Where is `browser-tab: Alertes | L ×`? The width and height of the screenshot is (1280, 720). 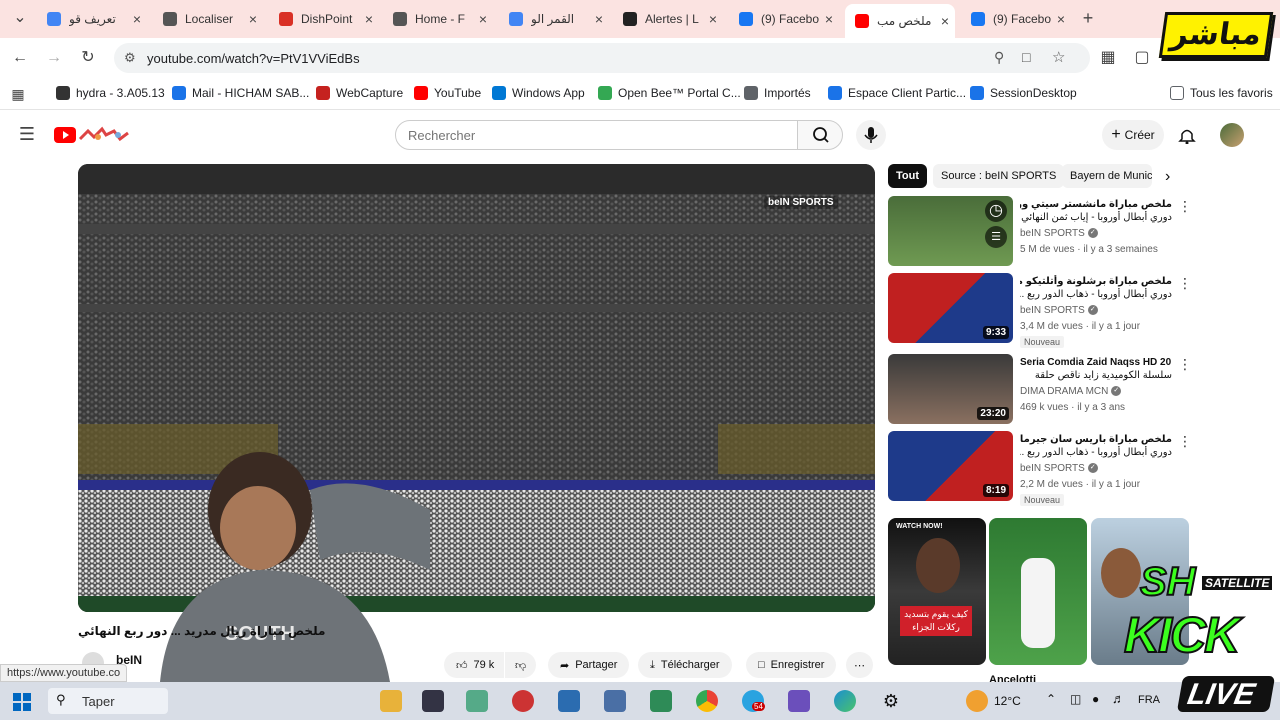
browser-tab: Alertes | L × is located at coordinates (668, 19).